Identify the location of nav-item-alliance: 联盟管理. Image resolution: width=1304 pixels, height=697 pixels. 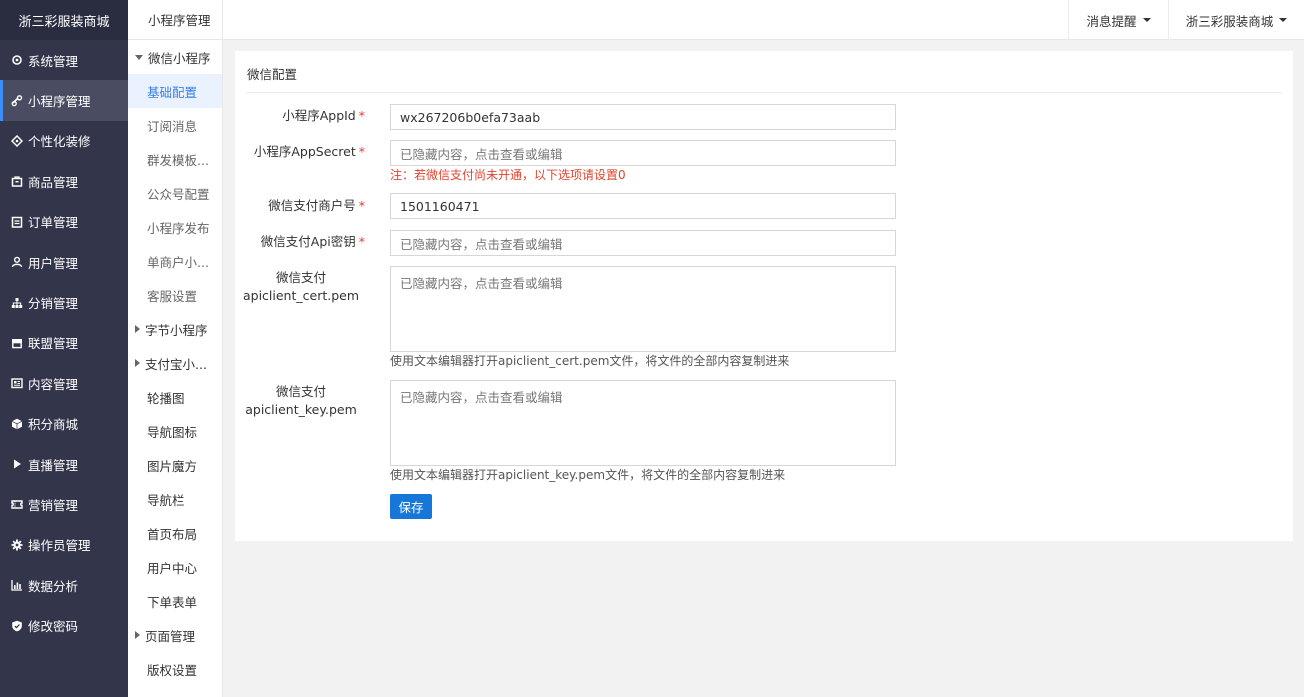
(64, 343).